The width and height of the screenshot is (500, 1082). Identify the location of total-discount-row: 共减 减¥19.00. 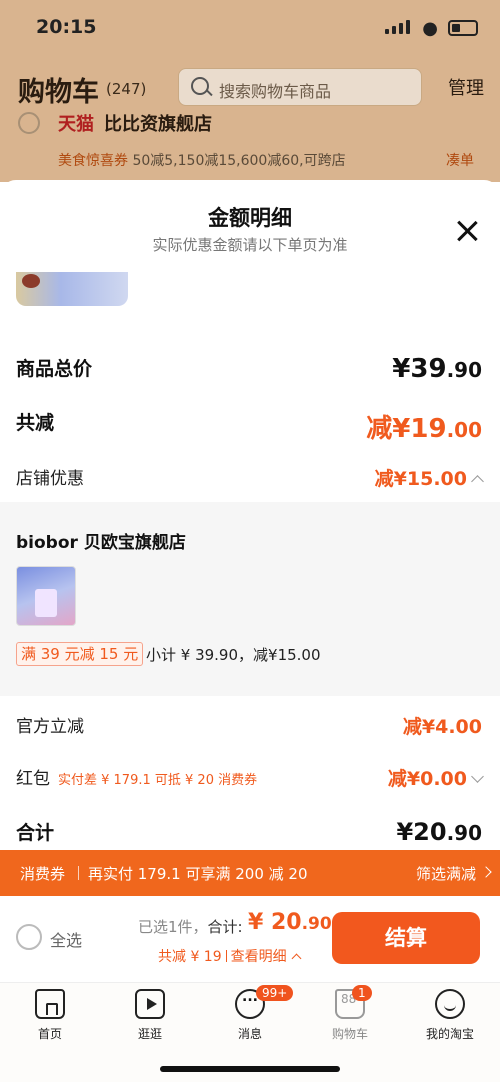
(249, 426).